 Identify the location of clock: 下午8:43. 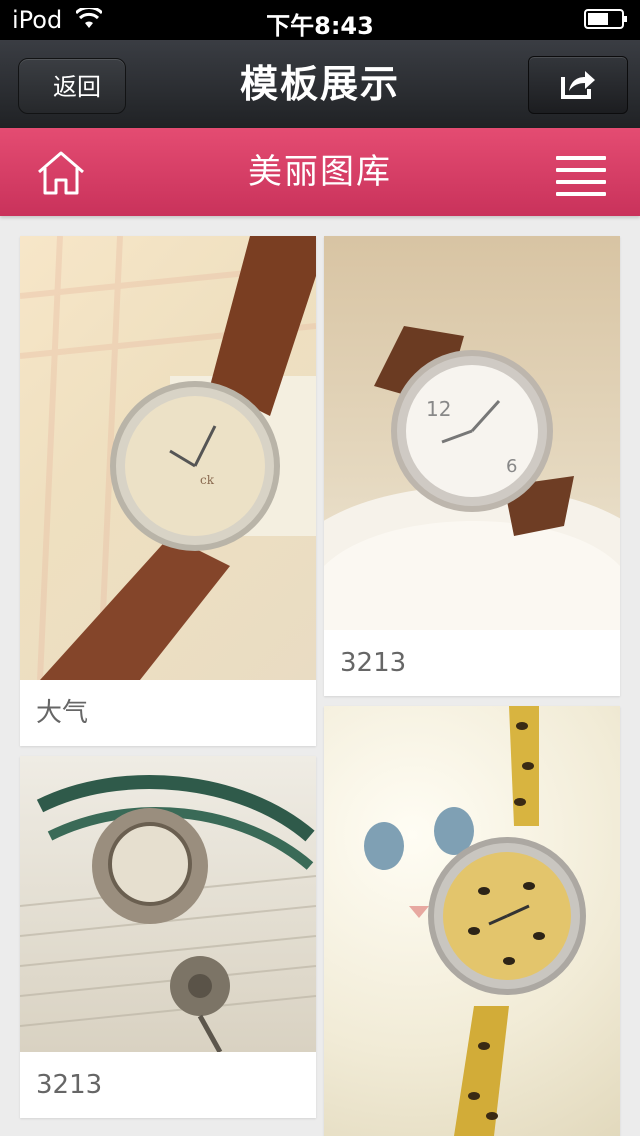
(320, 26).